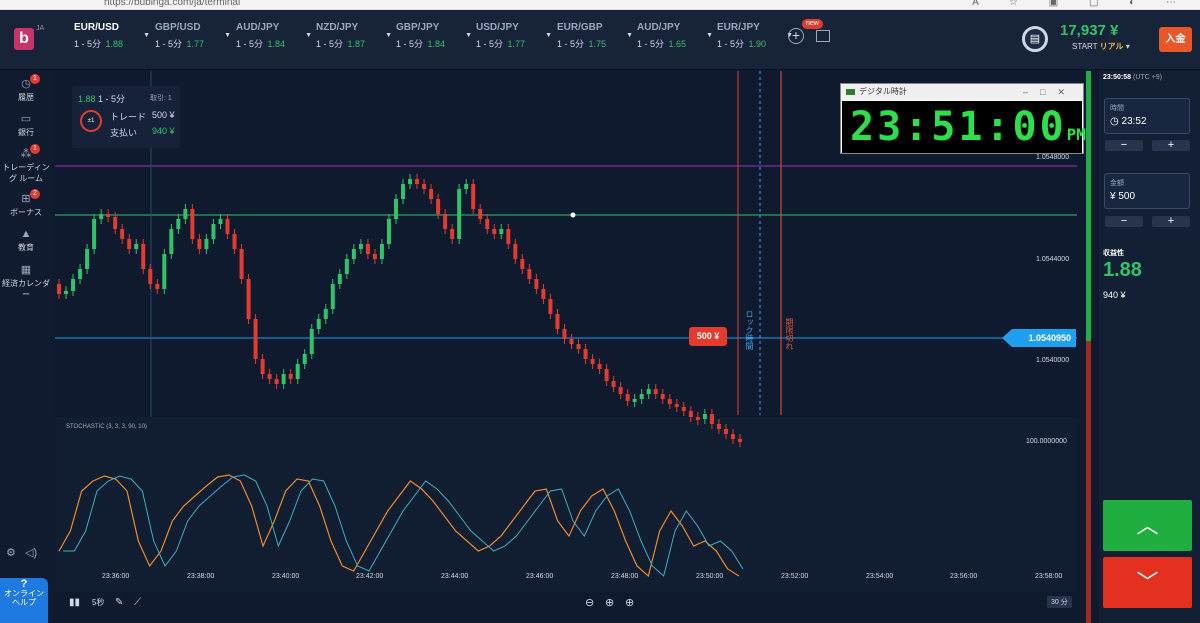 This screenshot has width=1200, height=623. What do you see at coordinates (119, 602) in the screenshot?
I see `draw-icon: ✎` at bounding box center [119, 602].